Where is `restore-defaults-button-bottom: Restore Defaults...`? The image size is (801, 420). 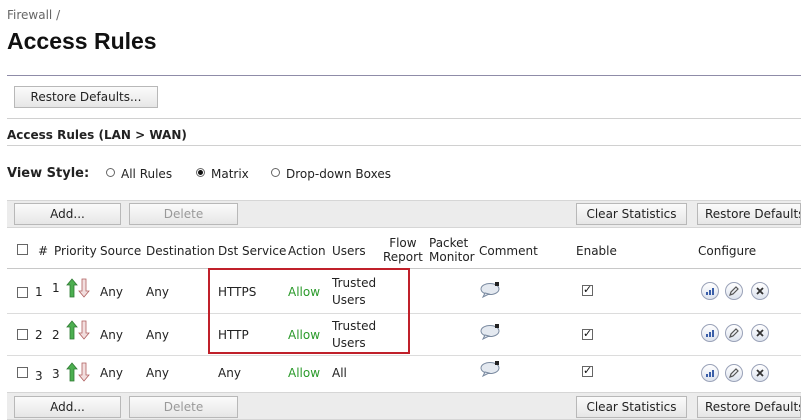
restore-defaults-button-bottom: Restore Defaults... is located at coordinates (749, 407).